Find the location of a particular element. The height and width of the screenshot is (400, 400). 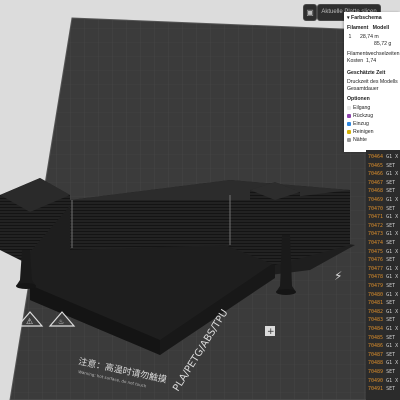

gcode-line: 70477 G1 X is located at coordinates (383, 269).